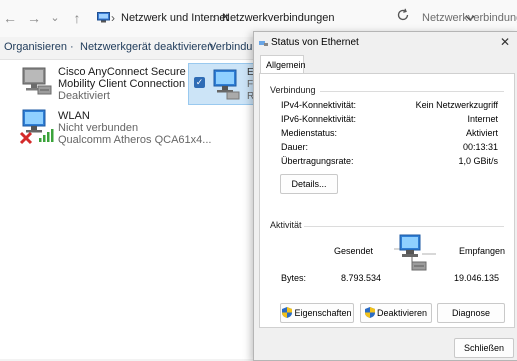 The height and width of the screenshot is (361, 517). Describe the element at coordinates (294, 278) in the screenshot. I see `bytes-label: Bytes:` at that location.